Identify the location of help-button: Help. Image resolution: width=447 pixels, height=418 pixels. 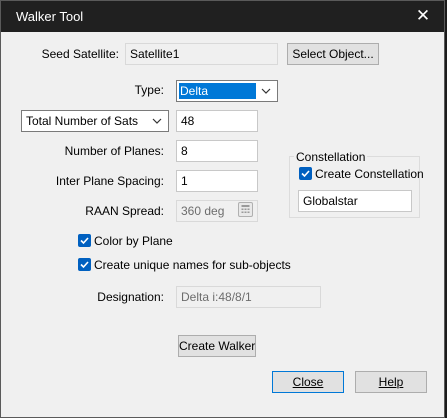
(391, 382).